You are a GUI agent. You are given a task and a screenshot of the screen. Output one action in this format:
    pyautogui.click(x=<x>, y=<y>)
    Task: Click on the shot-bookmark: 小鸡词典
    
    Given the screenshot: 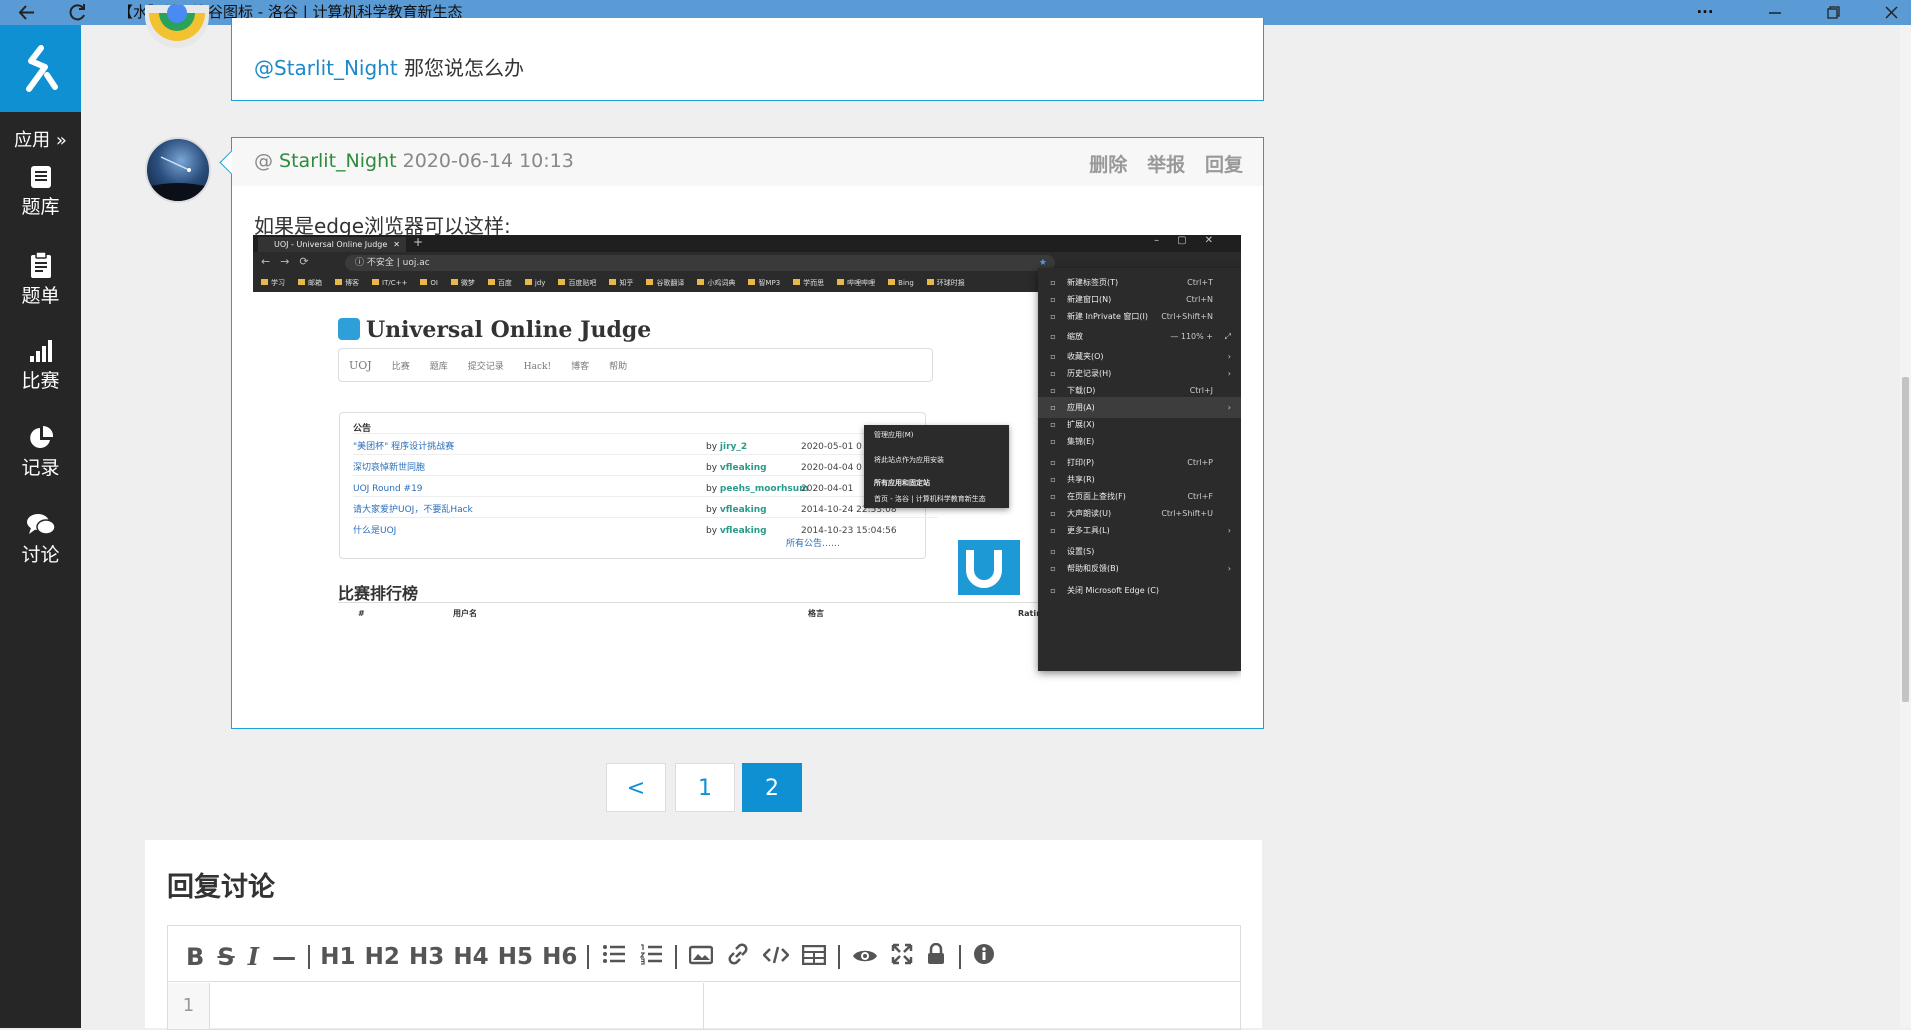 What is the action you would take?
    pyautogui.click(x=716, y=283)
    